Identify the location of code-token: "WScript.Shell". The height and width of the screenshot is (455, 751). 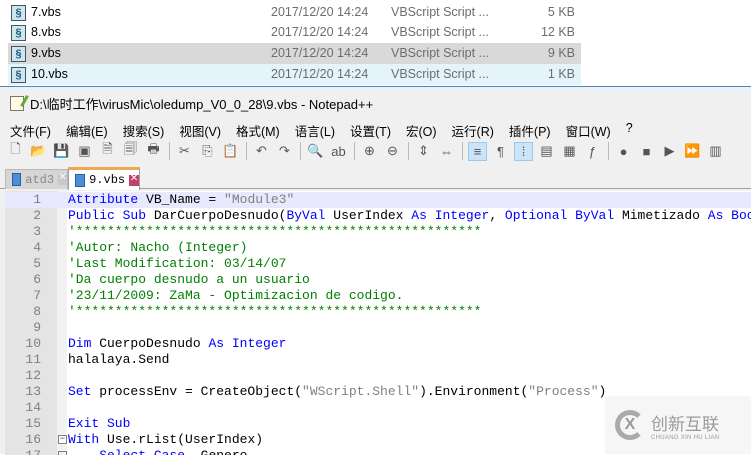
(361, 391).